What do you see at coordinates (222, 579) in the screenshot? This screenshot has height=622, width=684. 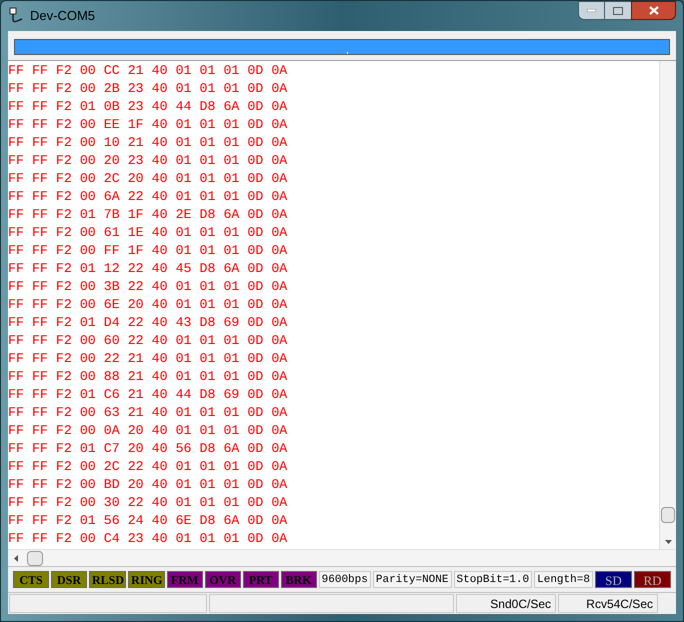 I see `signal-indicator: OVR` at bounding box center [222, 579].